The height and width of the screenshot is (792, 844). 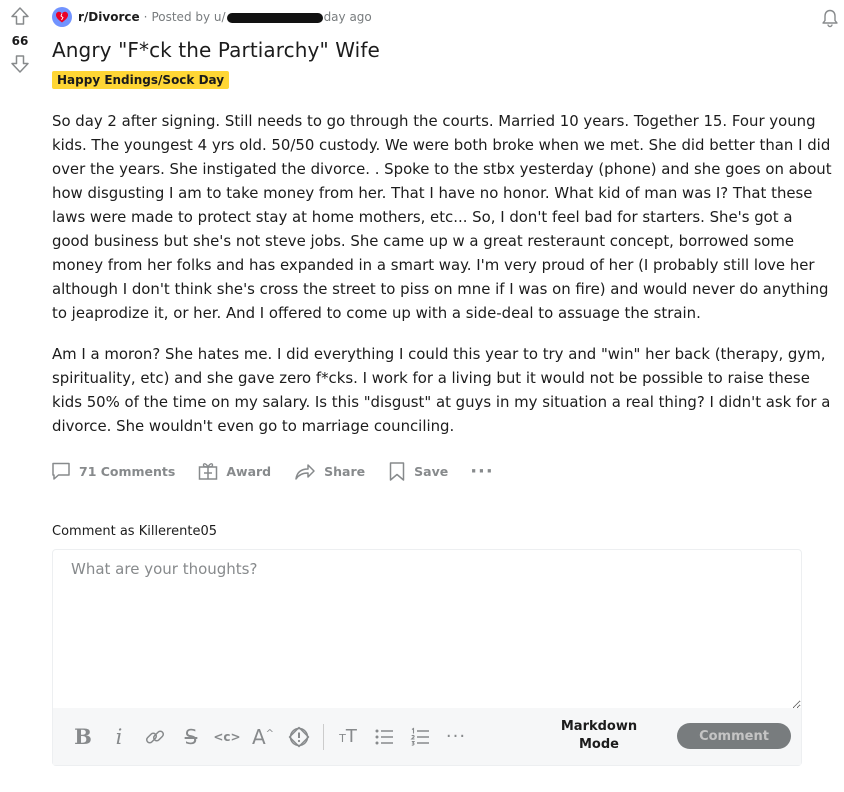 I want to click on save-icon, so click(x=397, y=471).